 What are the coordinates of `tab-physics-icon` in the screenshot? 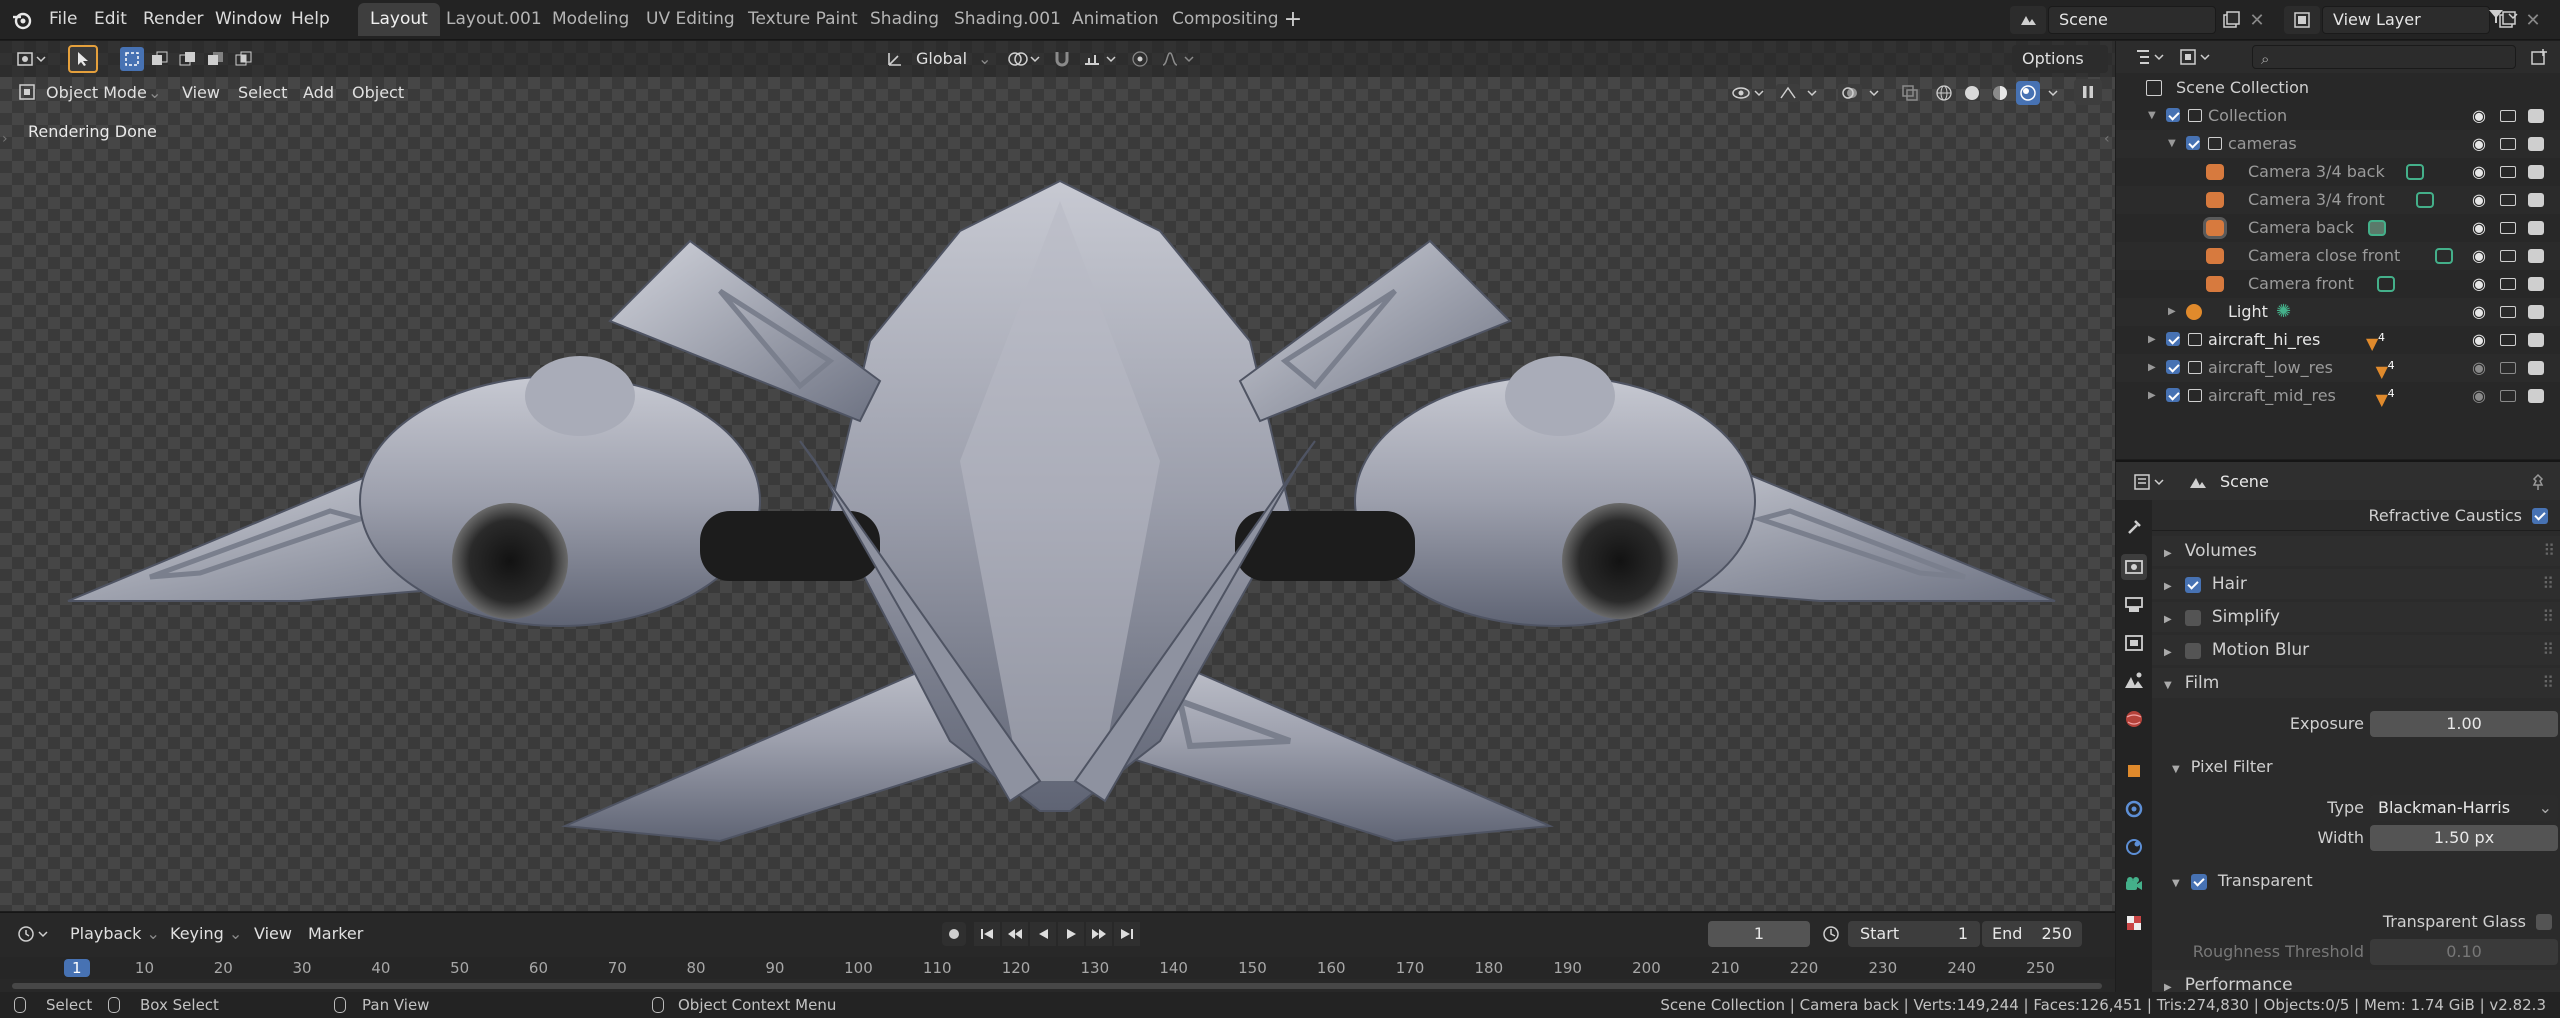 It's located at (2134, 847).